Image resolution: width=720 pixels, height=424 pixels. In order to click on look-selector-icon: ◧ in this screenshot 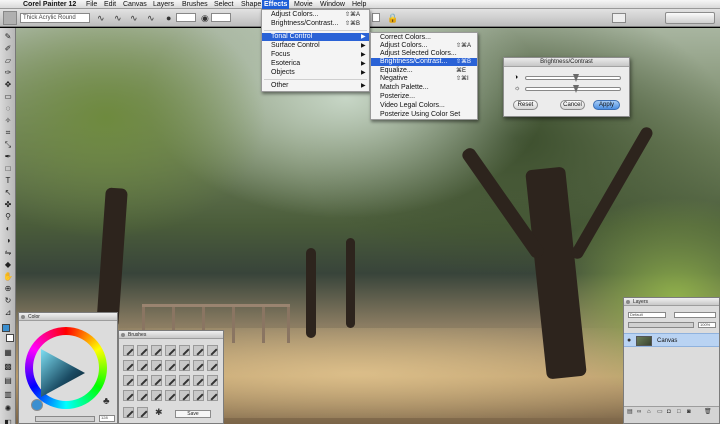, I will do `click(8, 421)`.